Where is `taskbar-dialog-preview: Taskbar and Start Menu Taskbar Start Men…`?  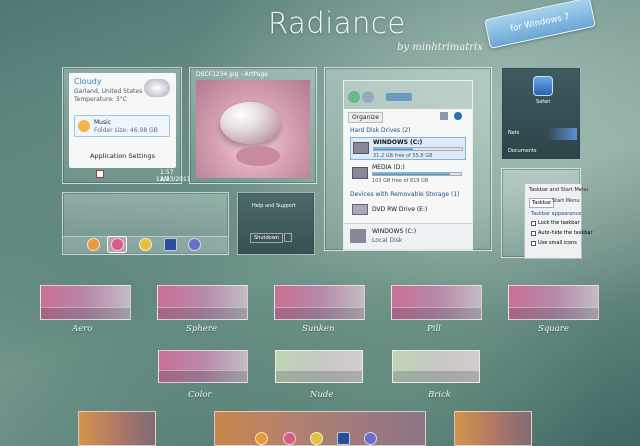 taskbar-dialog-preview: Taskbar and Start Menu Taskbar Start Men… is located at coordinates (547, 213).